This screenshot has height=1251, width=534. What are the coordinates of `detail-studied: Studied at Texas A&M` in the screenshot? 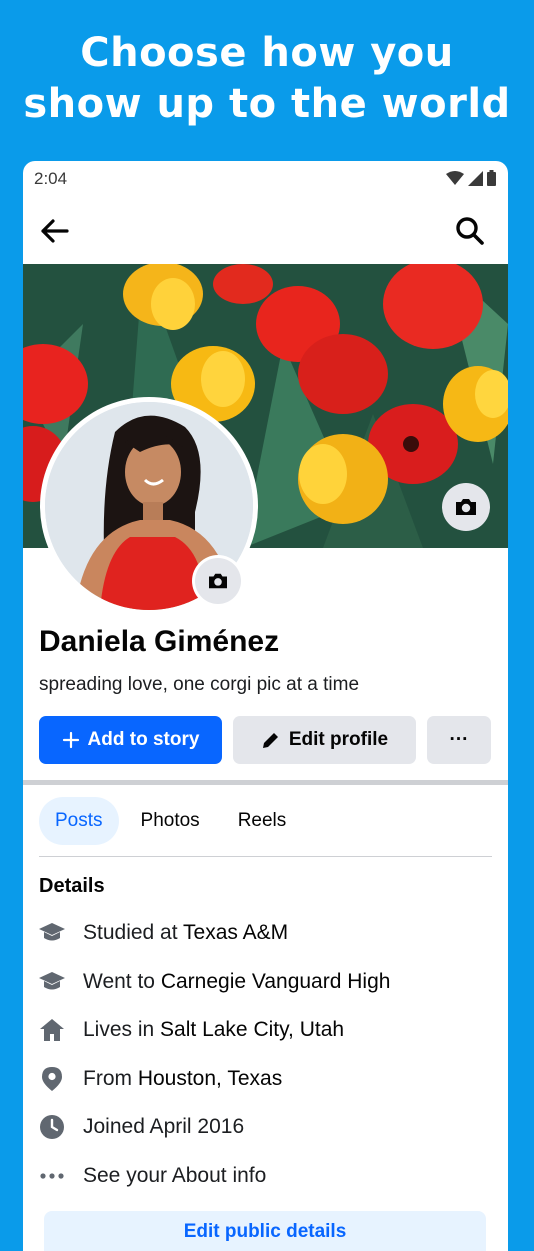 It's located at (267, 933).